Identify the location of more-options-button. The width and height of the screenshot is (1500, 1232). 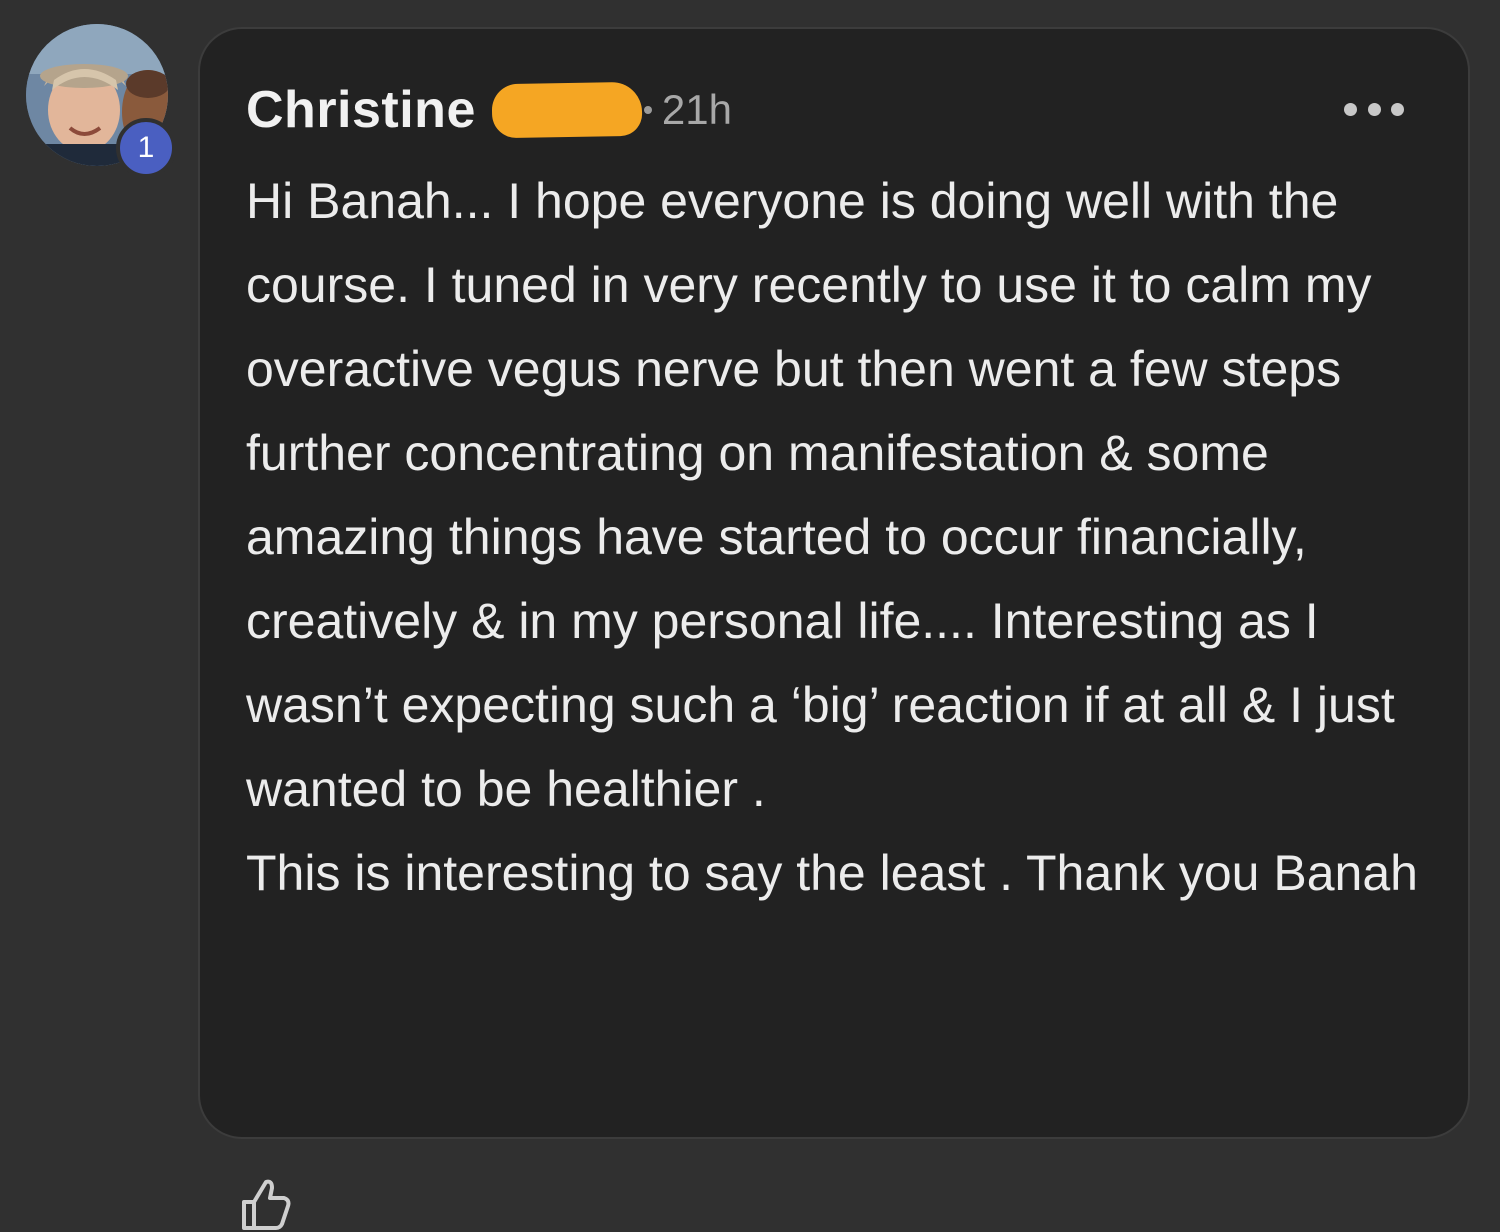
(1374, 109).